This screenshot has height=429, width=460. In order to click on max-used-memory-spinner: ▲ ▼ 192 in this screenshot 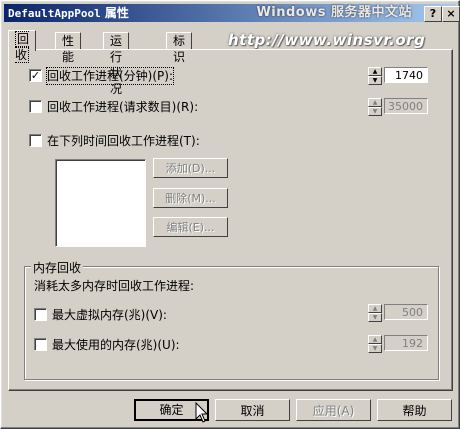, I will do `click(399, 344)`.